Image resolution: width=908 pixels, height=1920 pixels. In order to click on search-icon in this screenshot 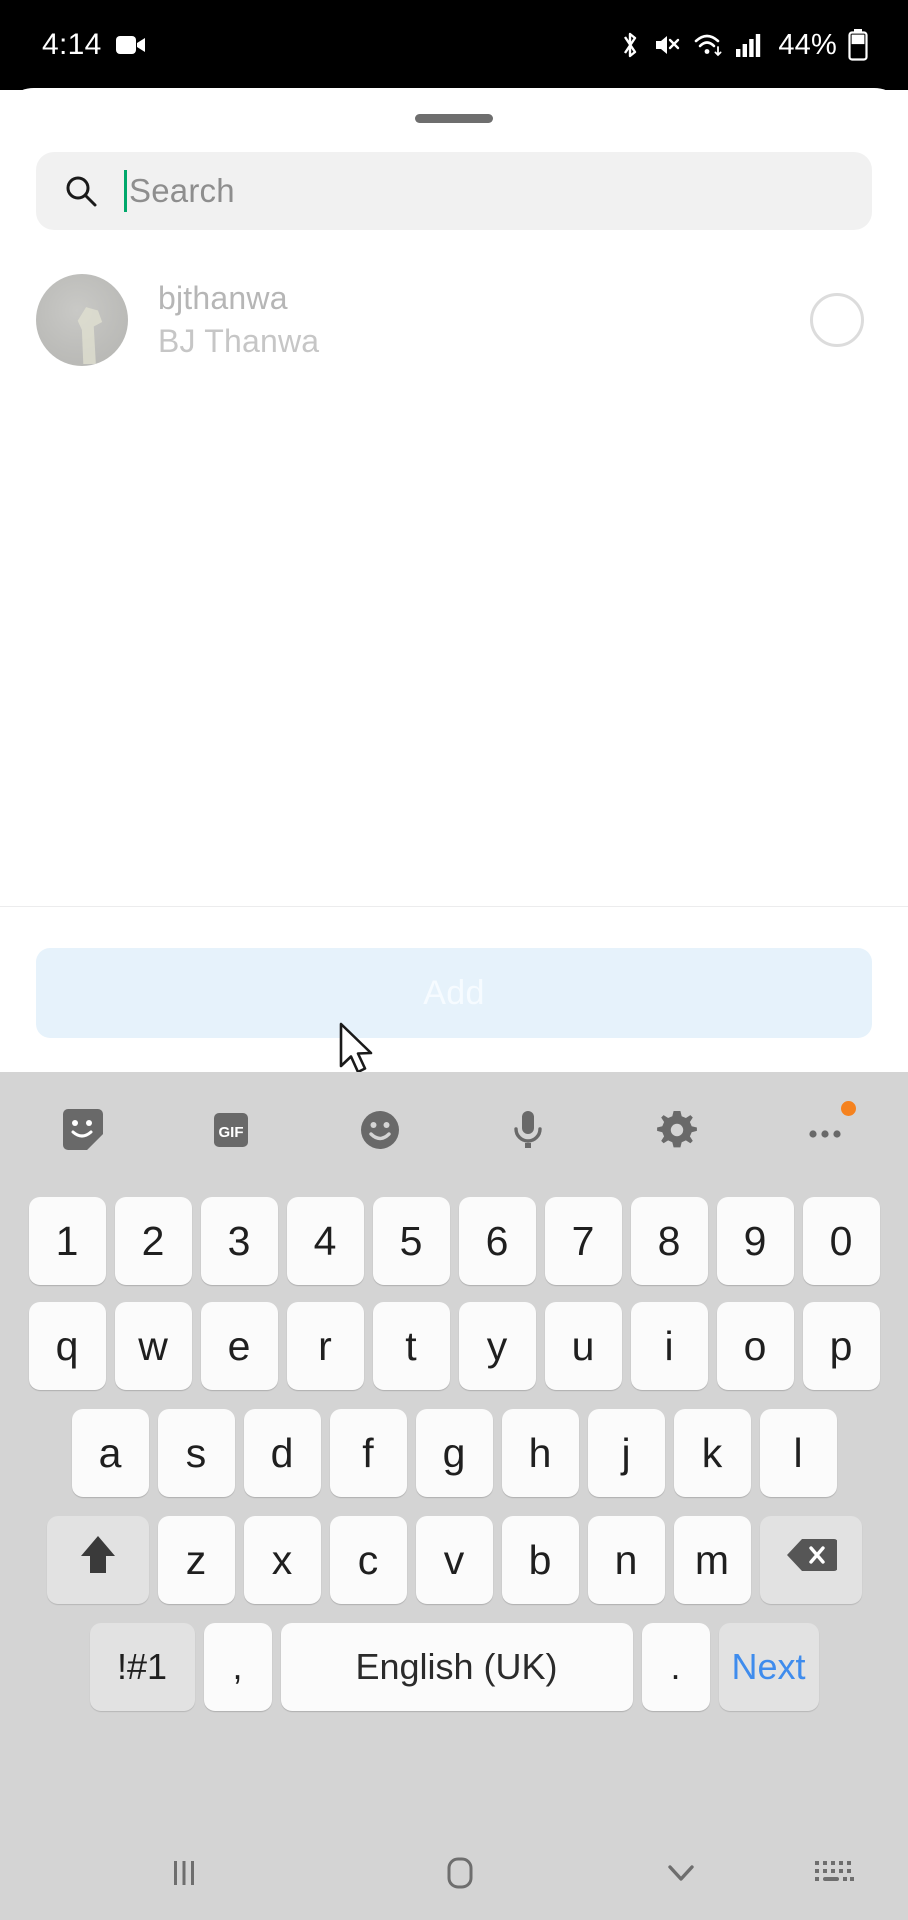, I will do `click(81, 191)`.